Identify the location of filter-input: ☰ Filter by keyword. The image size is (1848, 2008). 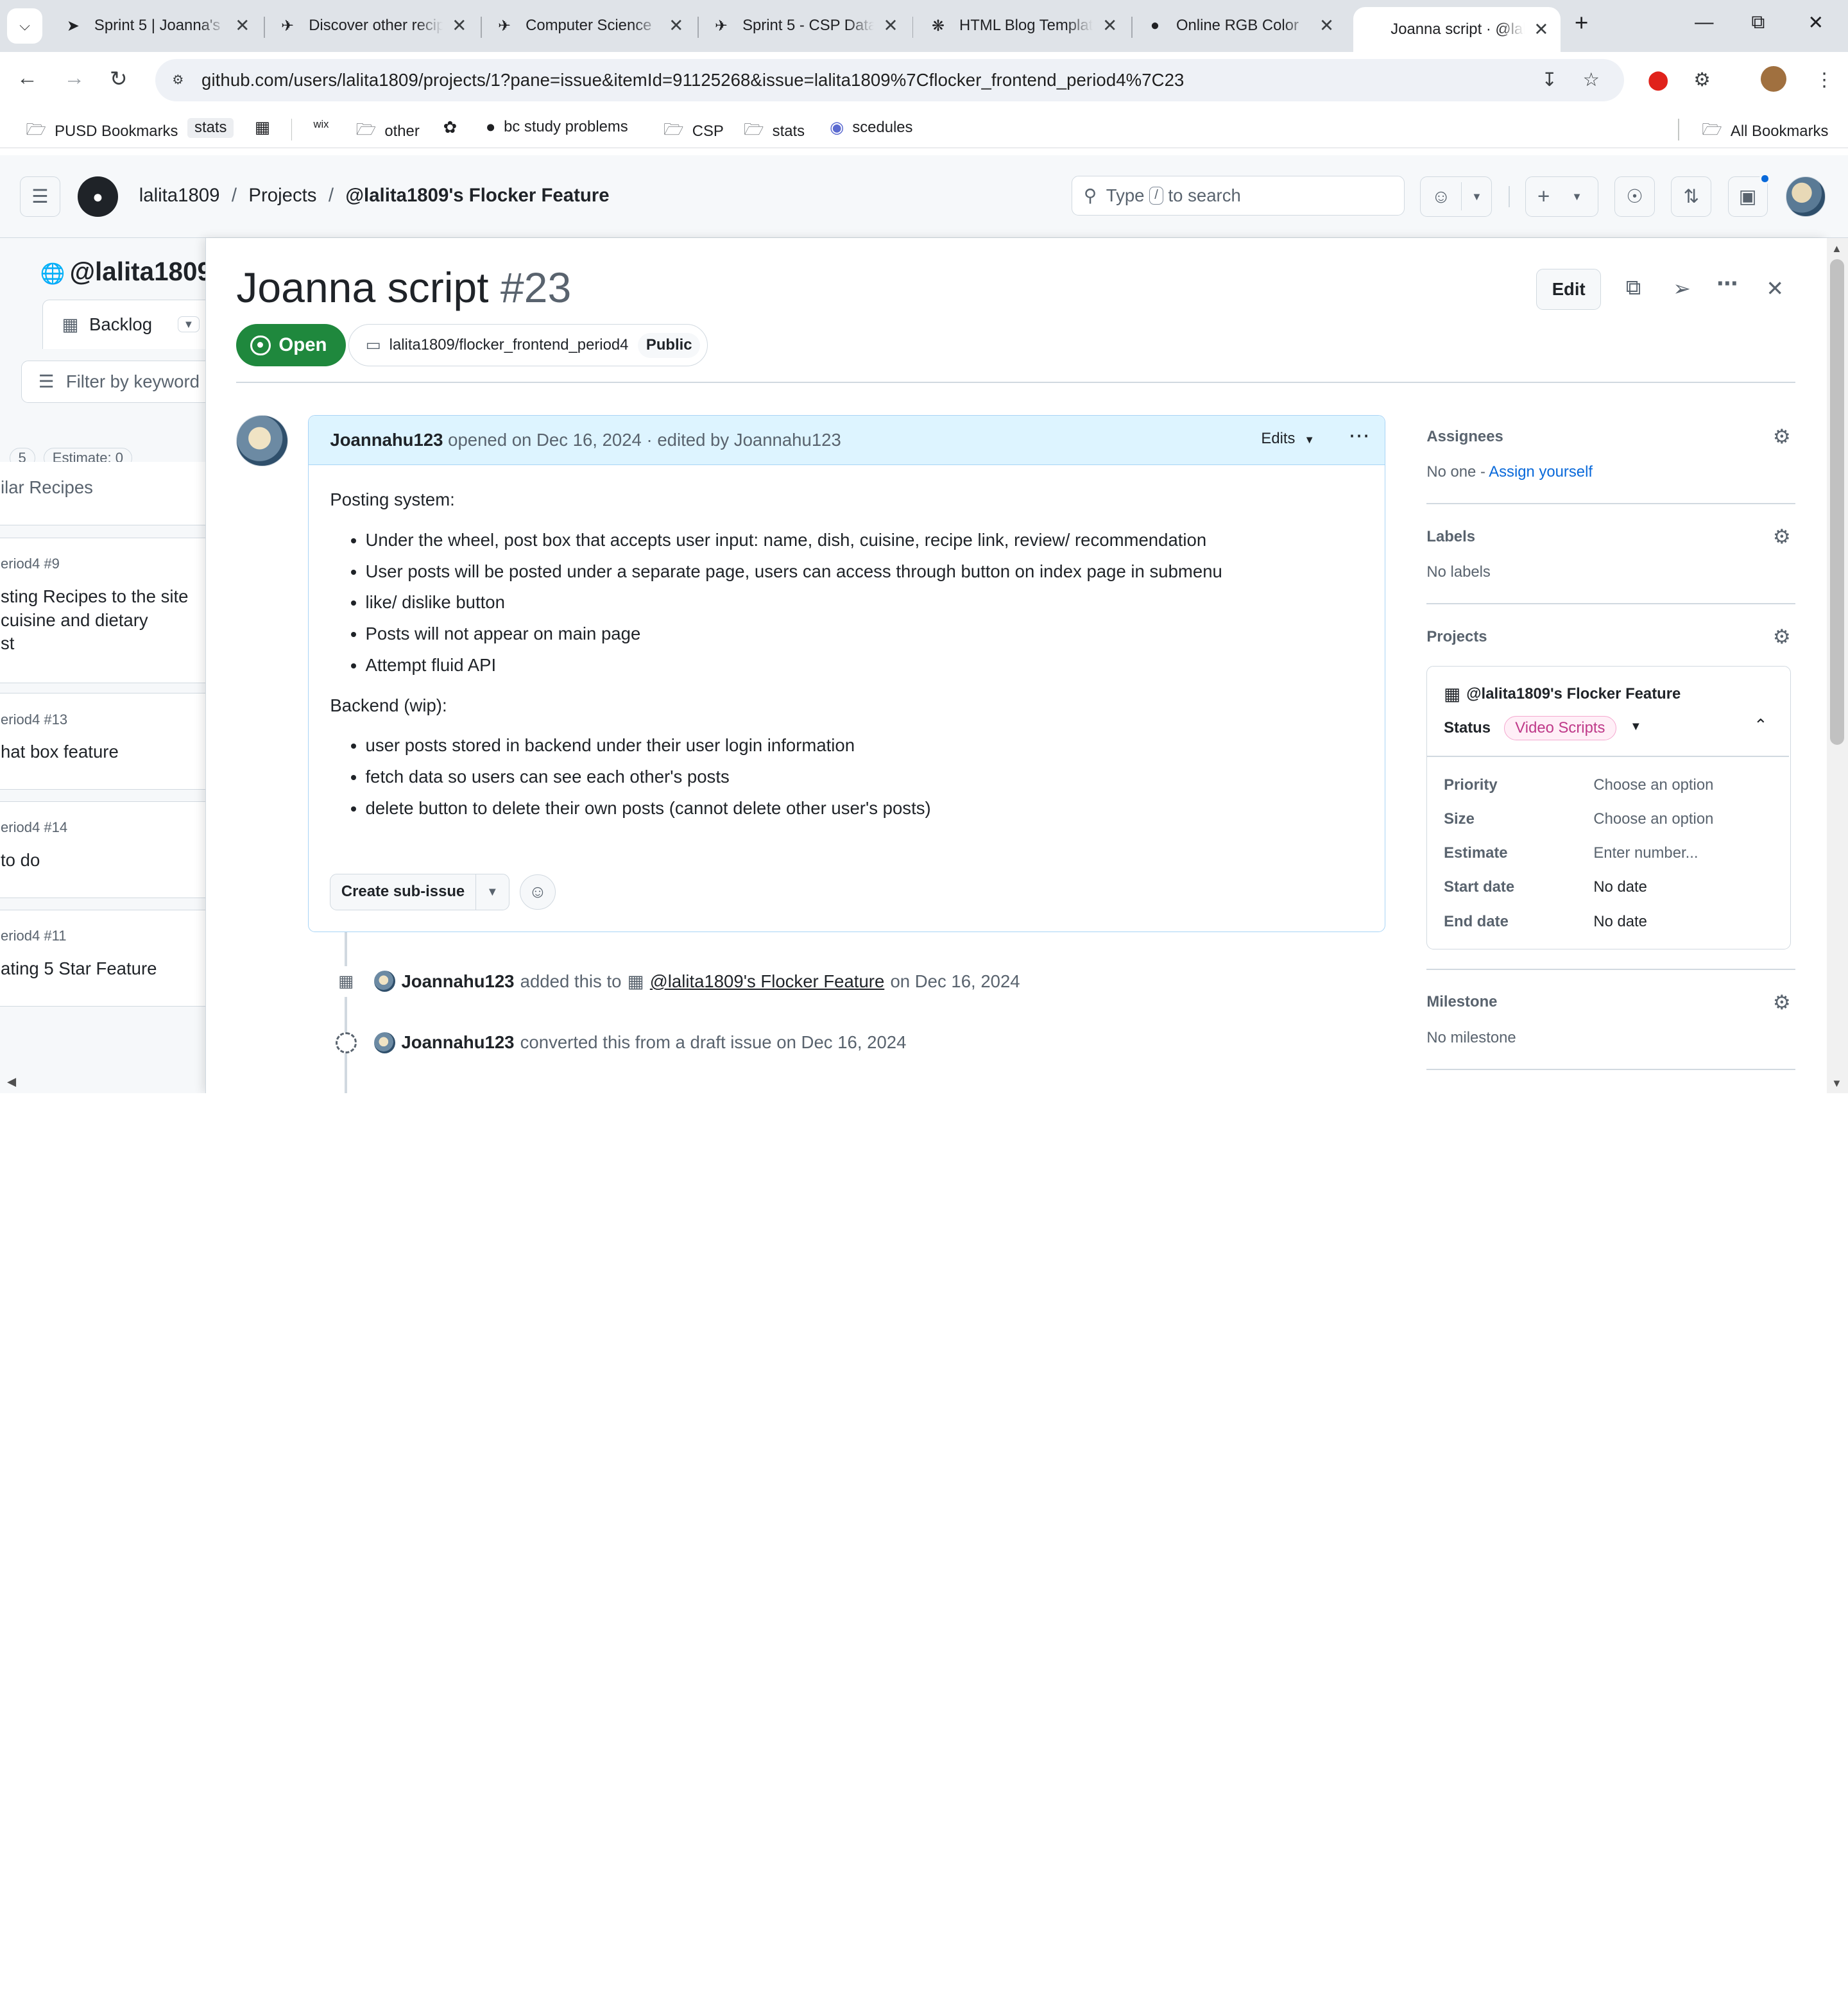
(122, 382).